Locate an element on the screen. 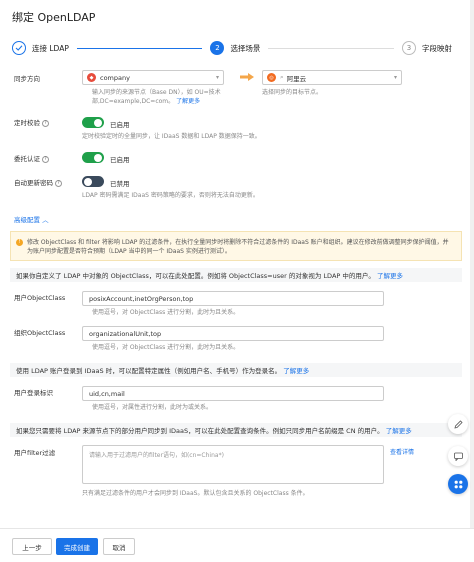  user-objectclass-label: 用户ObjectClass is located at coordinates (40, 298).